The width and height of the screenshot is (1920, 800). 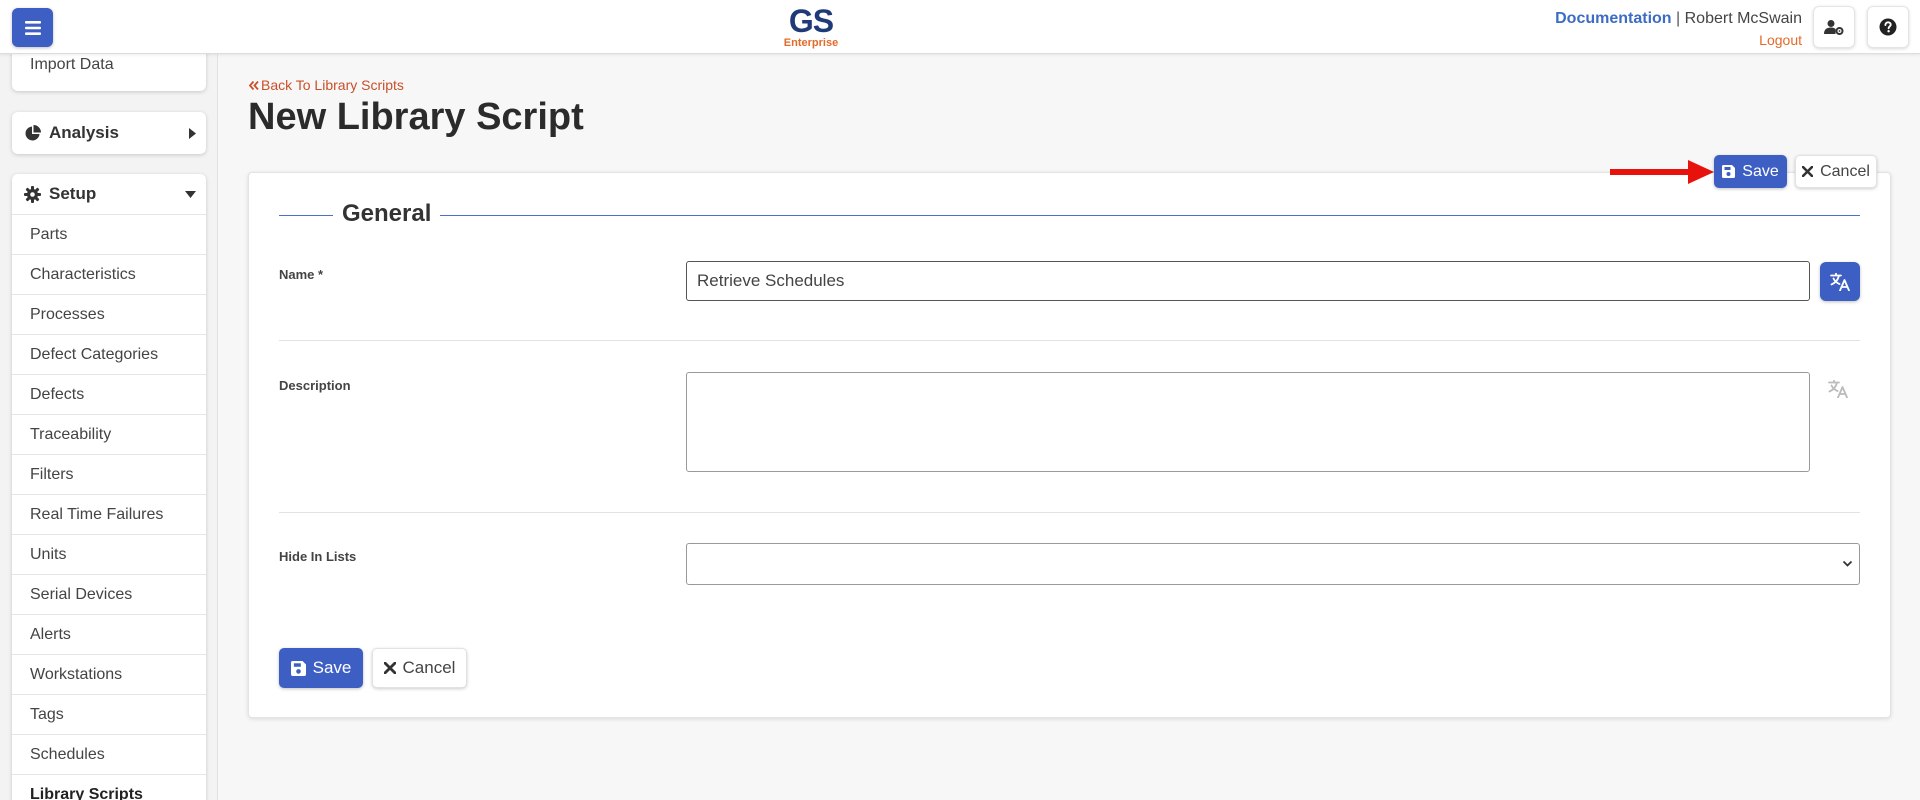 I want to click on user-name: Robert McSwain, so click(x=1743, y=18).